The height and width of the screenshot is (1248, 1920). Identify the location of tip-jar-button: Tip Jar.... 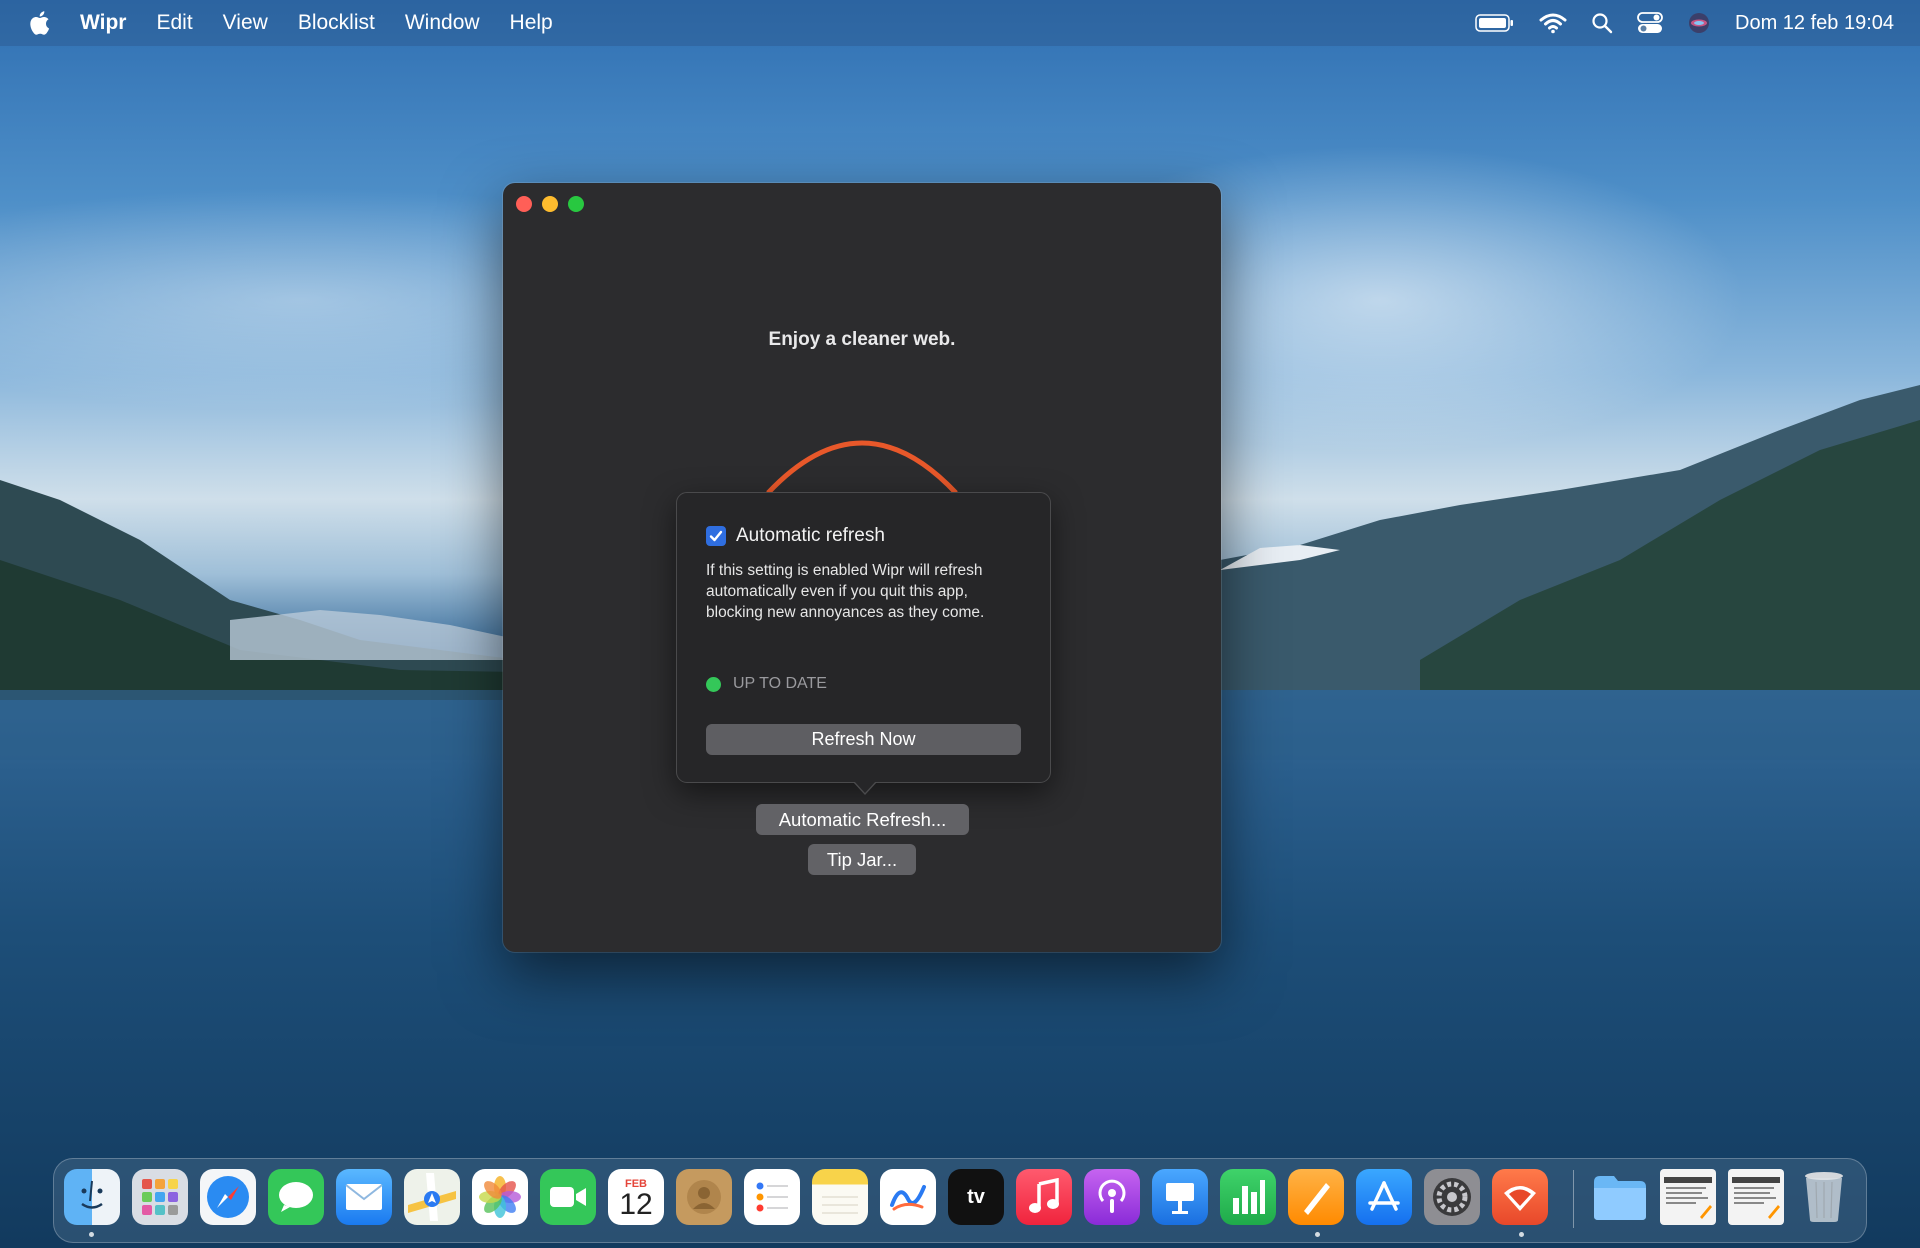
(862, 859).